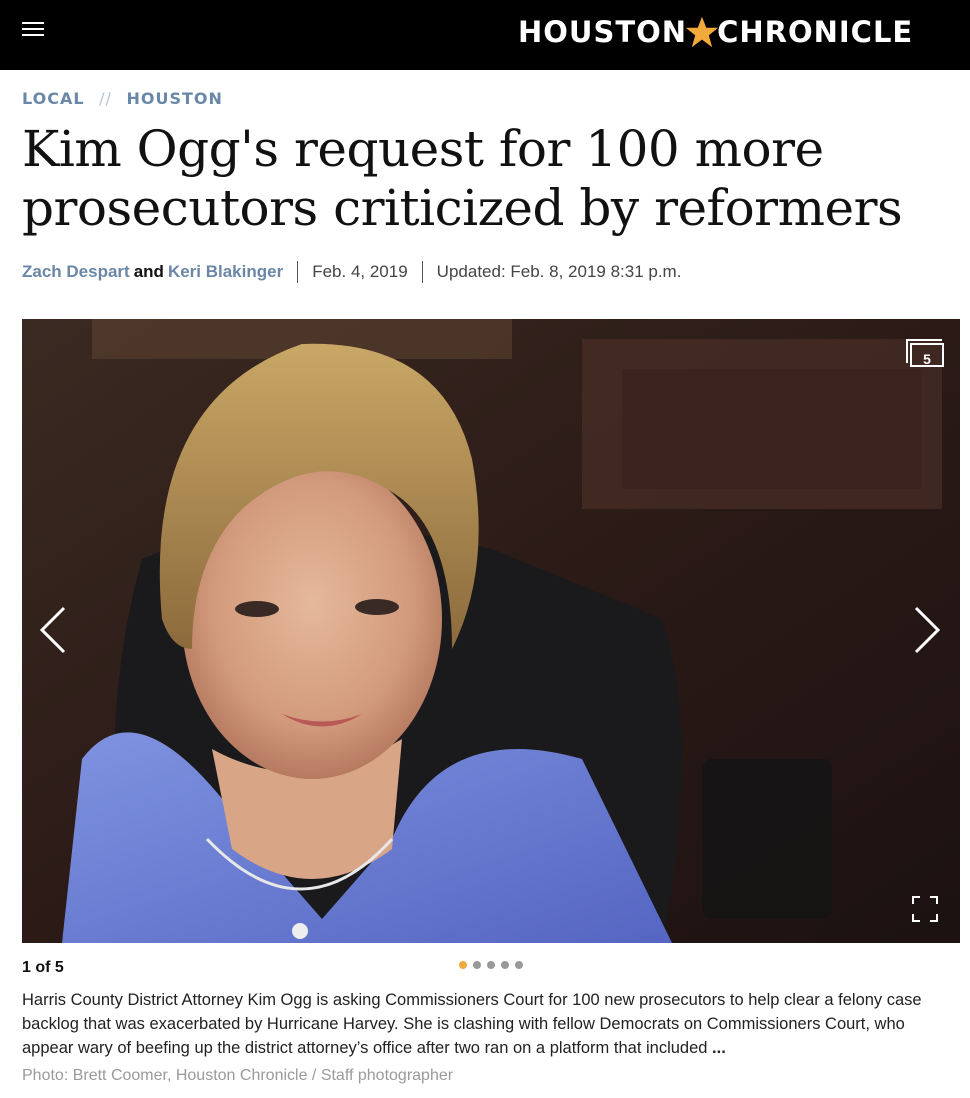  Describe the element at coordinates (559, 271) in the screenshot. I see `updated-date: Updated: Feb. 8, 2019 8:31 p.m.` at that location.